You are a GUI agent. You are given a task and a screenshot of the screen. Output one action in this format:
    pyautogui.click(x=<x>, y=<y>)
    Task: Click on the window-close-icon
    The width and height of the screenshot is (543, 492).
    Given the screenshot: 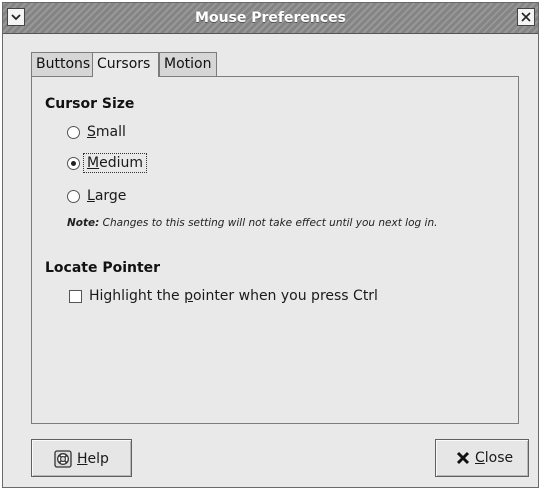 What is the action you would take?
    pyautogui.click(x=526, y=17)
    